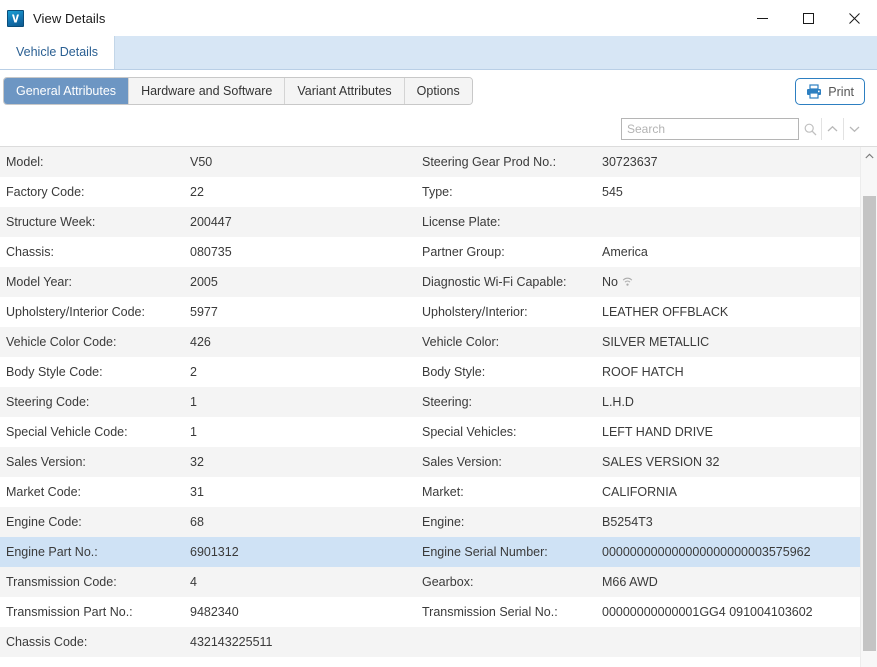 The width and height of the screenshot is (877, 667). Describe the element at coordinates (443, 492) in the screenshot. I see `row-label-right: Market:` at that location.